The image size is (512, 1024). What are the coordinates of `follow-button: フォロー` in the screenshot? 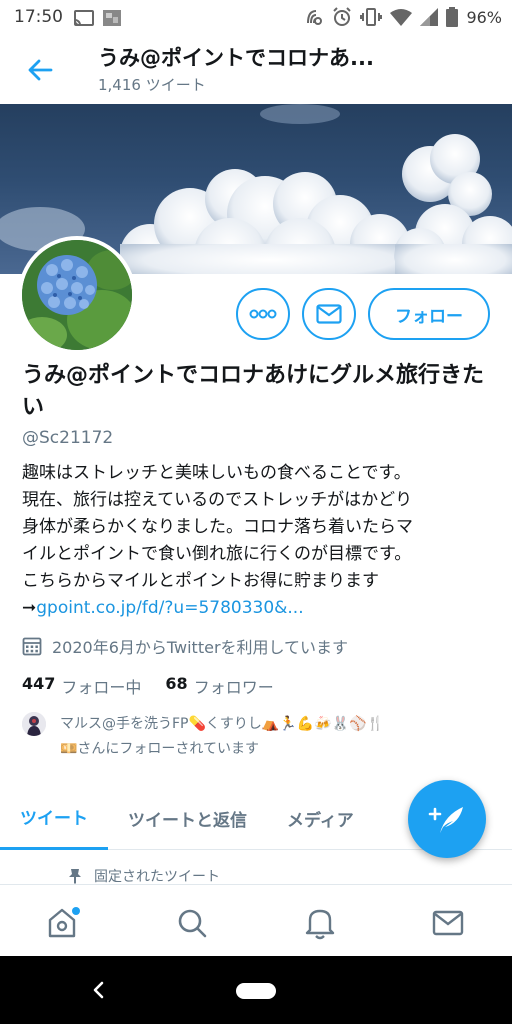 It's located at (429, 314).